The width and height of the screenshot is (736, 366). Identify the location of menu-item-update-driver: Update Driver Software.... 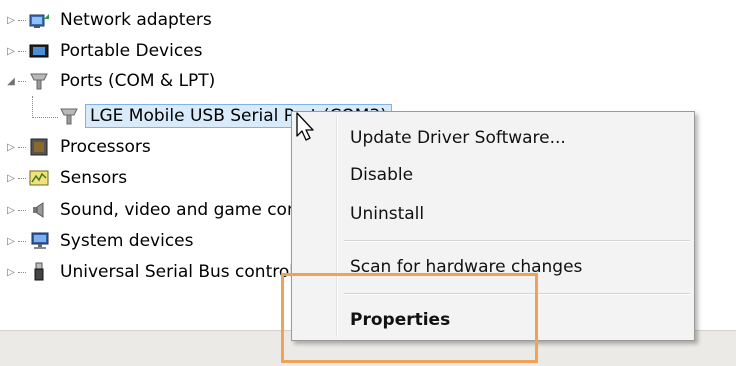
(458, 138).